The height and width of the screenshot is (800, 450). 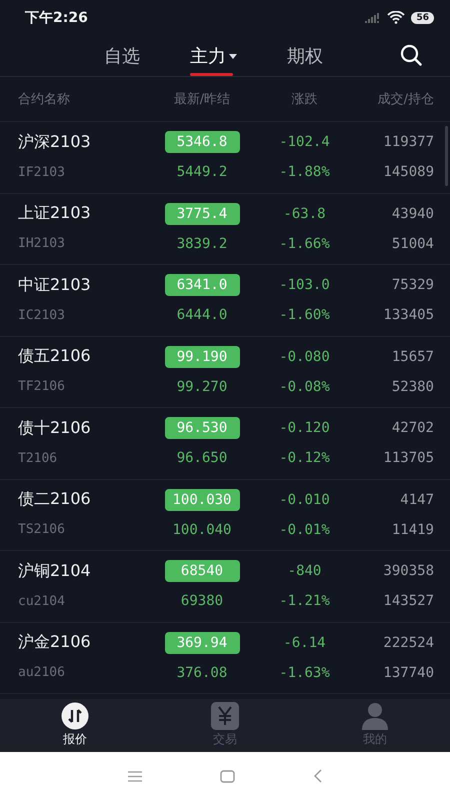 What do you see at coordinates (304, 428) in the screenshot?
I see `change-value: -0.120` at bounding box center [304, 428].